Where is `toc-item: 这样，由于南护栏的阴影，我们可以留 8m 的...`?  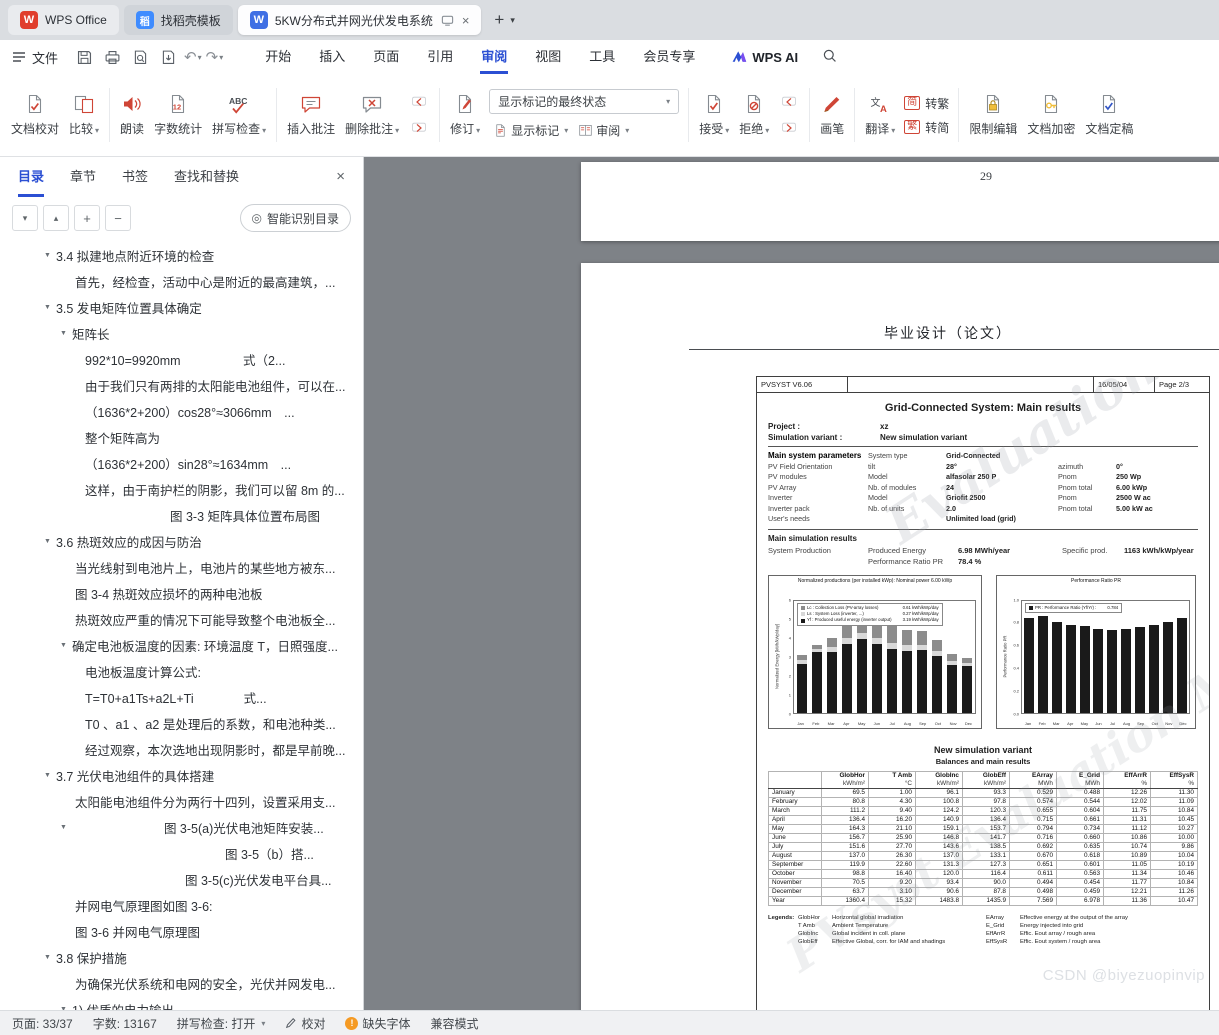
toc-item: 这样，由于南护栏的阴影，我们可以留 8m 的... is located at coordinates (181, 489).